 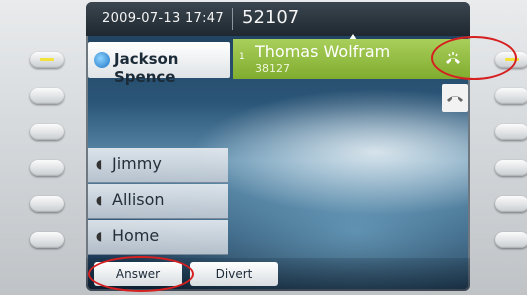 What do you see at coordinates (141, 274) in the screenshot?
I see `highlight-circle-answer` at bounding box center [141, 274].